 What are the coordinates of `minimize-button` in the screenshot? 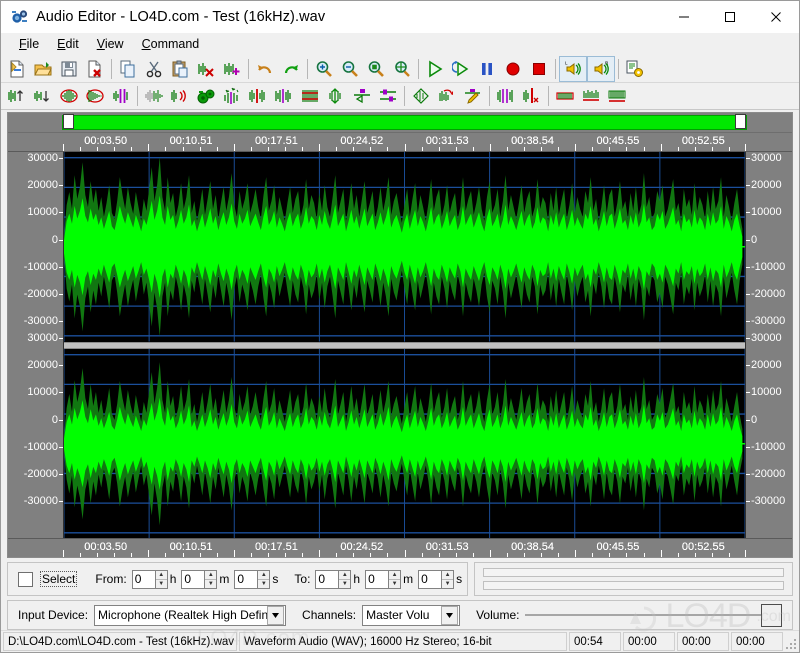 It's located at (684, 17).